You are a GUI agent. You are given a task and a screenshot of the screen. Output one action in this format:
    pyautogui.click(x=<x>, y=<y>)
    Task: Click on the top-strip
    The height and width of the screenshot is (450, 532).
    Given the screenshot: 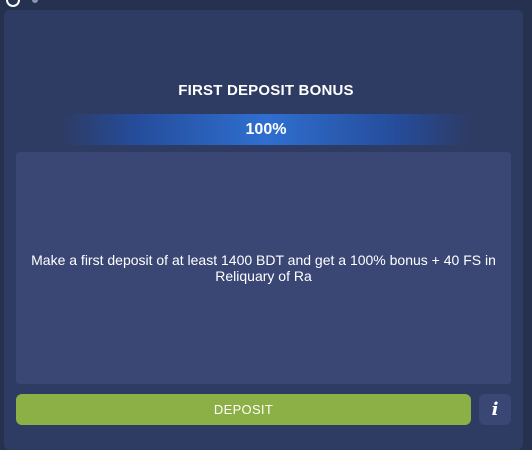 What is the action you would take?
    pyautogui.click(x=266, y=5)
    